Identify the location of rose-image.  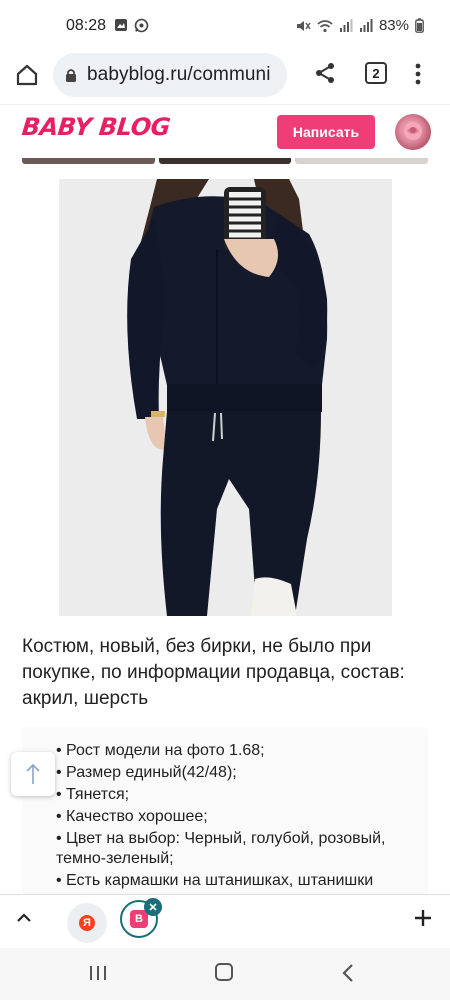
(413, 131).